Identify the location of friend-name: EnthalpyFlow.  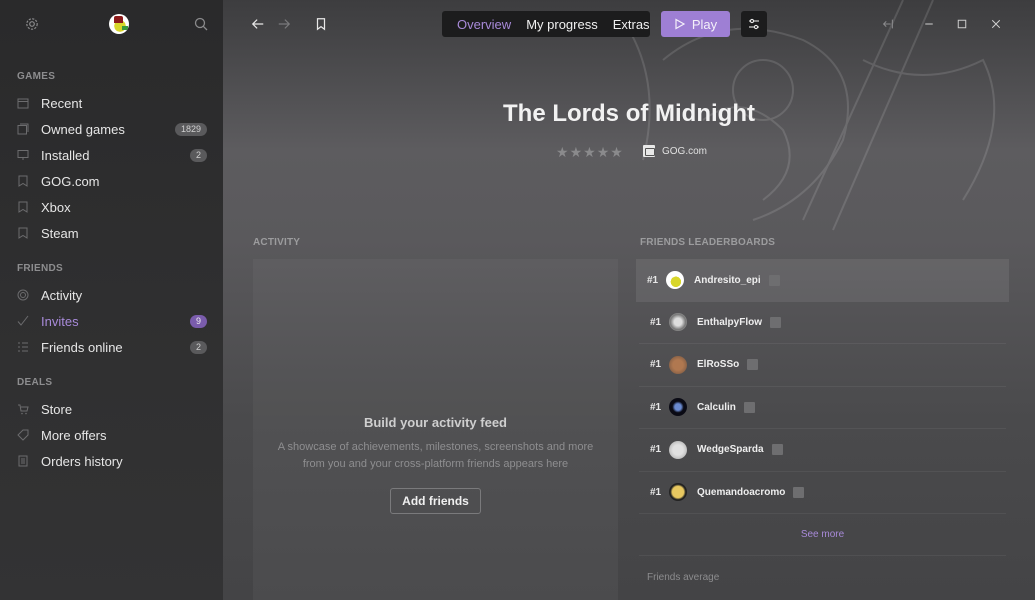
(729, 322).